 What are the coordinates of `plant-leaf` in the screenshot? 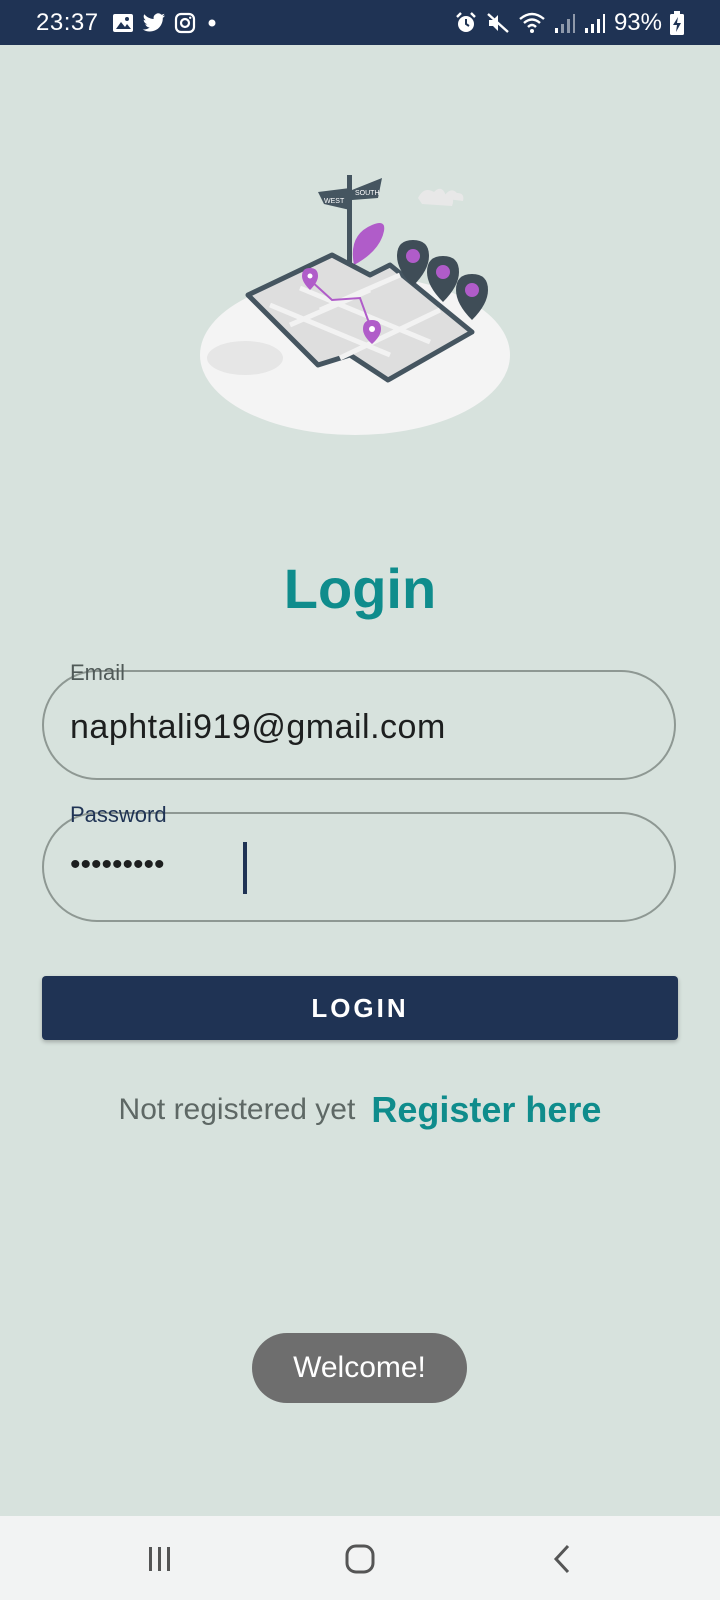 It's located at (368, 244).